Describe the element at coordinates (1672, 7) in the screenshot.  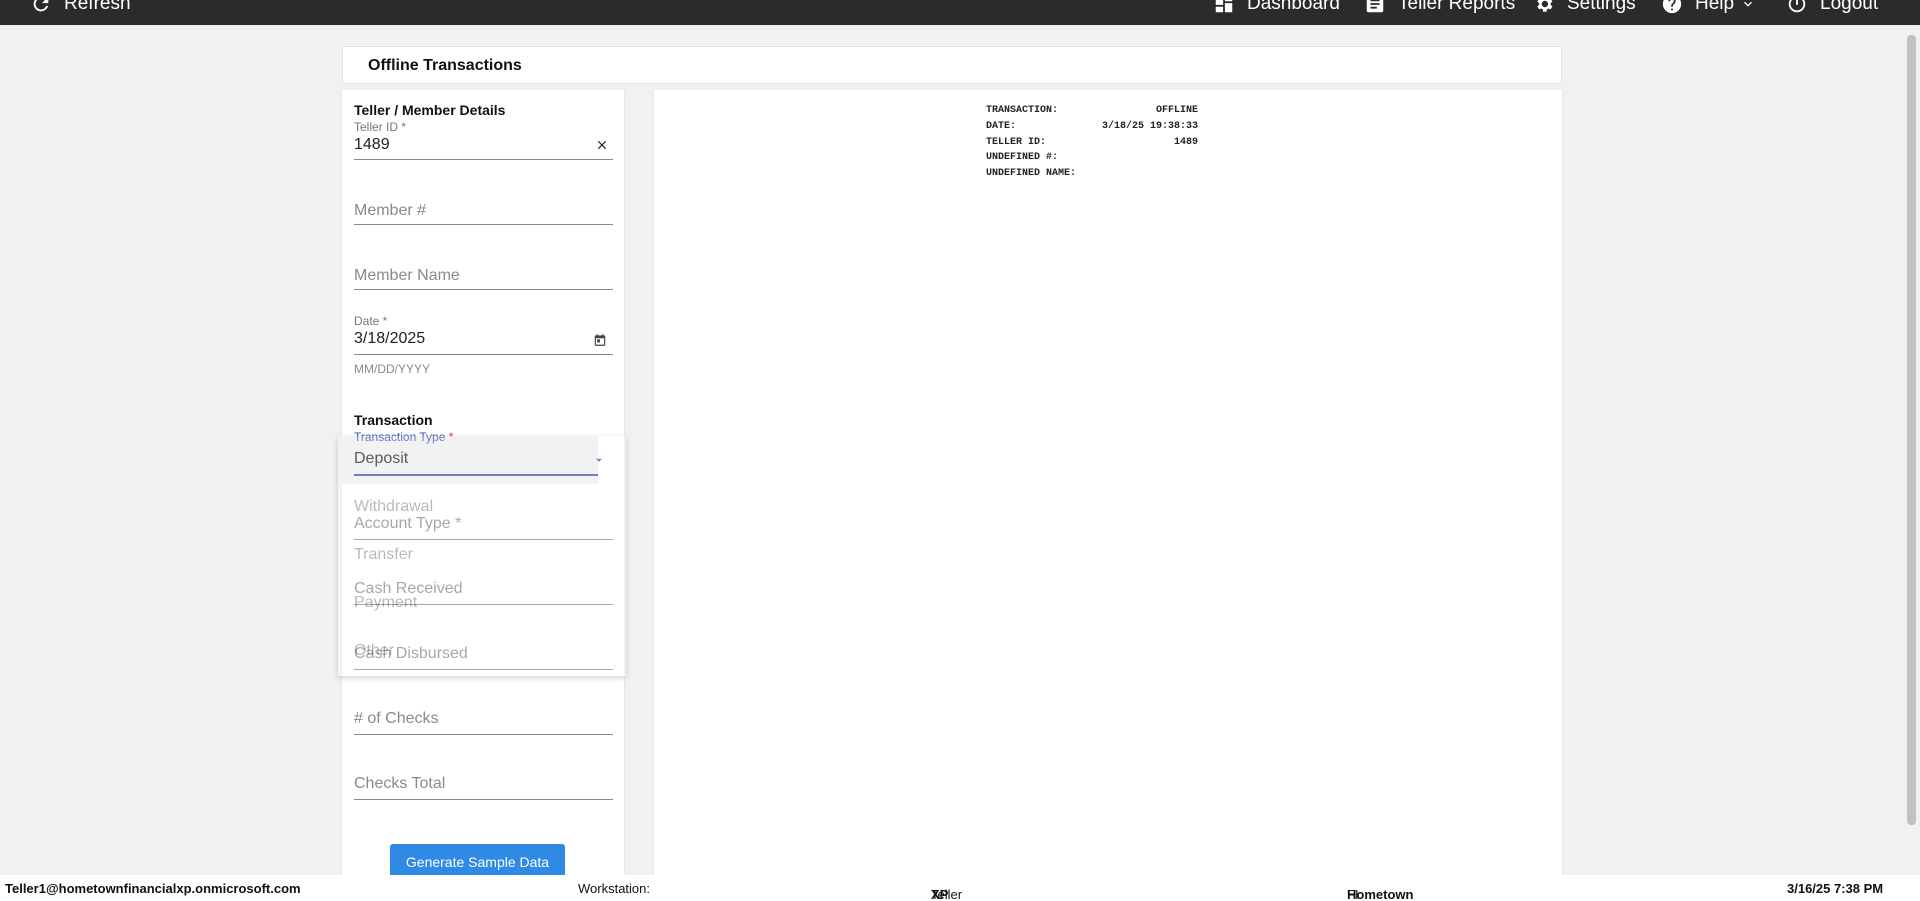
I see `help-icon` at that location.